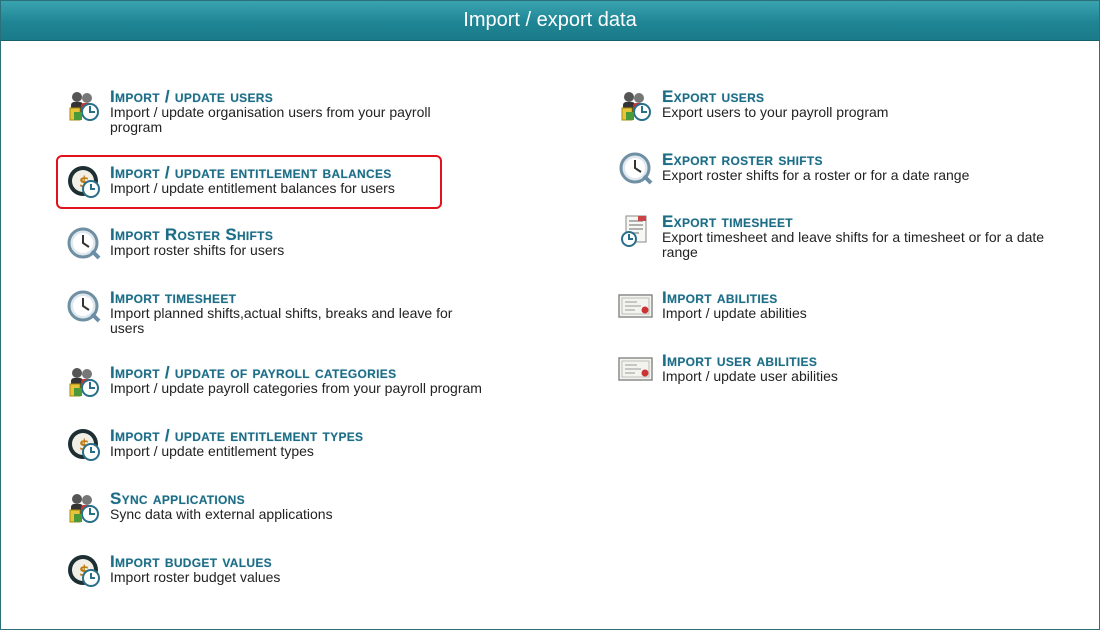 This screenshot has height=630, width=1100. Describe the element at coordinates (775, 96) in the screenshot. I see `item-title: Export users` at that location.